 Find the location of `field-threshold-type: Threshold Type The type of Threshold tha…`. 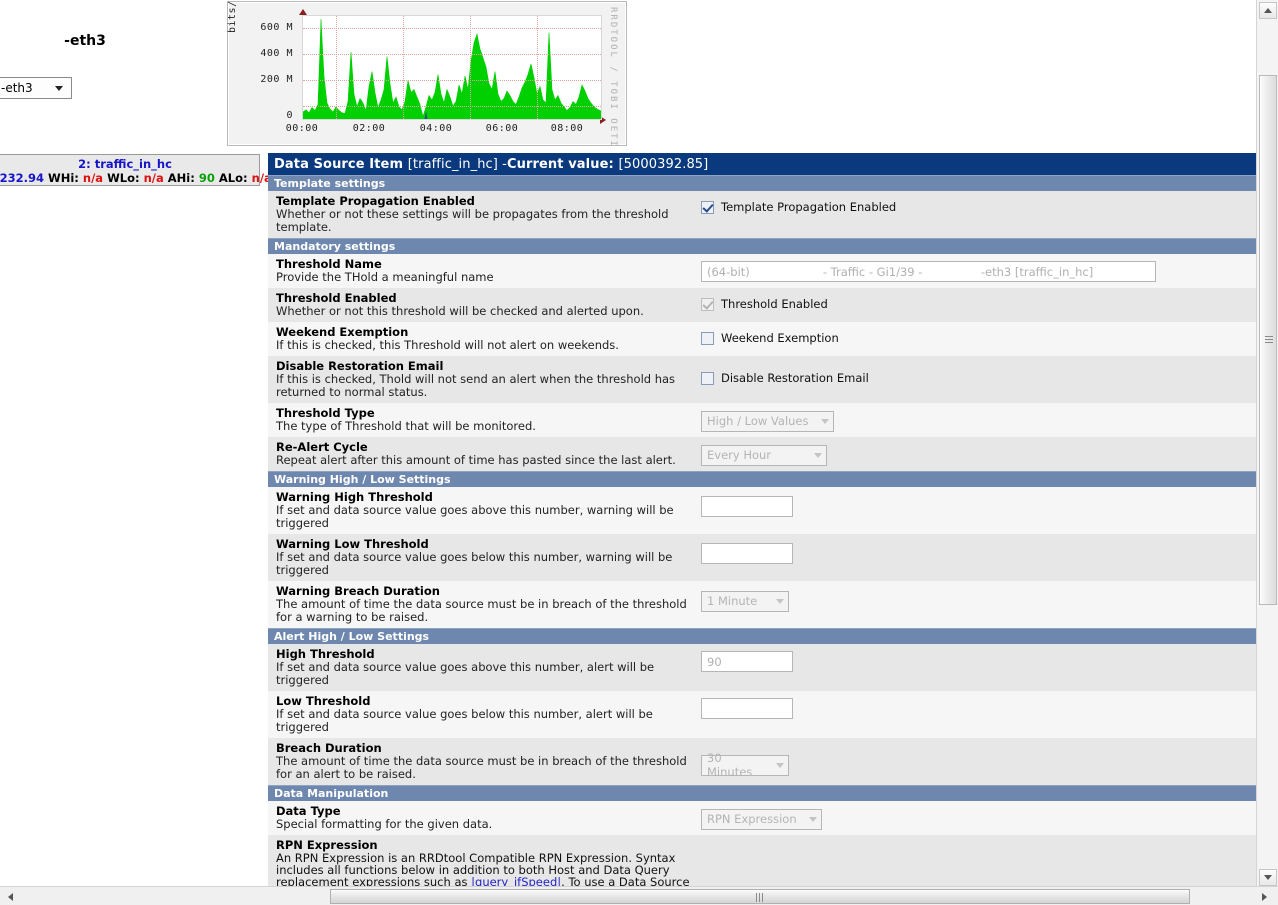

field-threshold-type: Threshold Type The type of Threshold tha… is located at coordinates (764, 420).